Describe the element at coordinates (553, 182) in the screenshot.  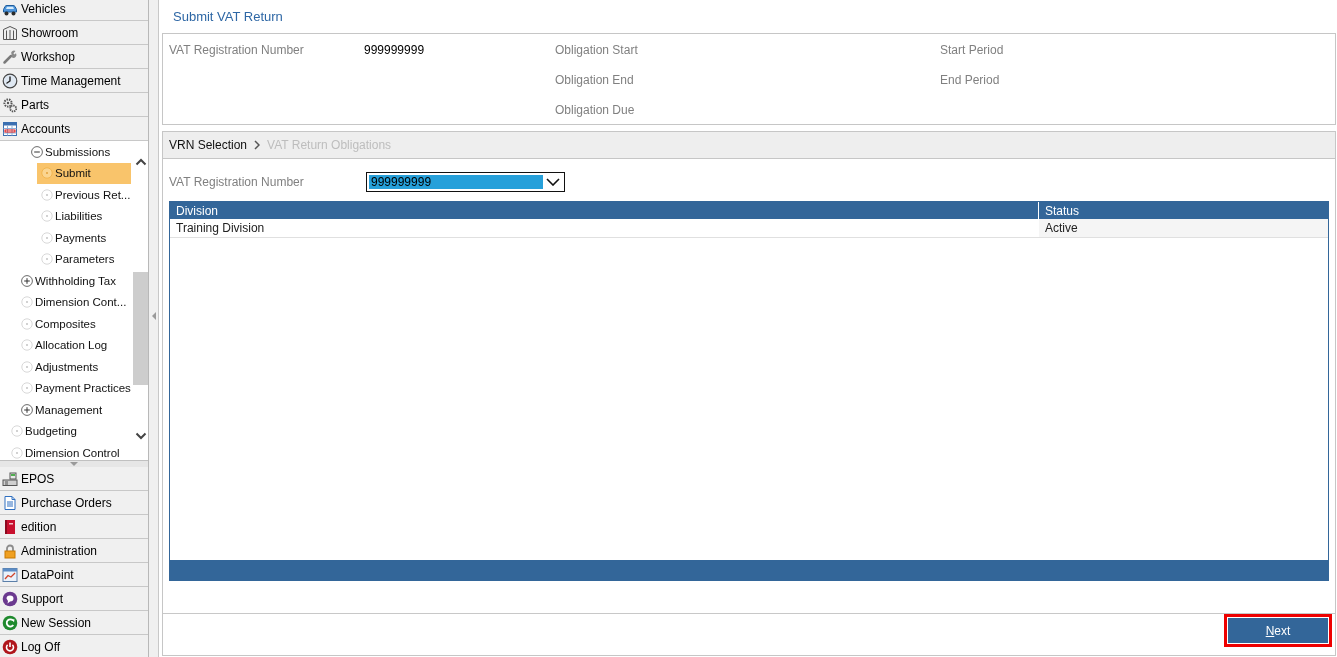
I see `chevron-down-icon` at that location.